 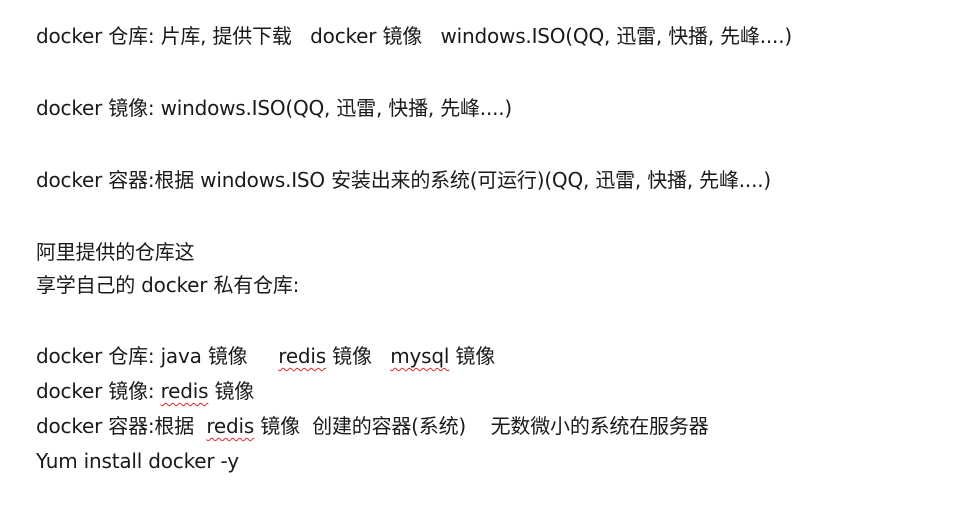 What do you see at coordinates (420, 356) in the screenshot?
I see `spellcheck-word-mysql: mysql` at bounding box center [420, 356].